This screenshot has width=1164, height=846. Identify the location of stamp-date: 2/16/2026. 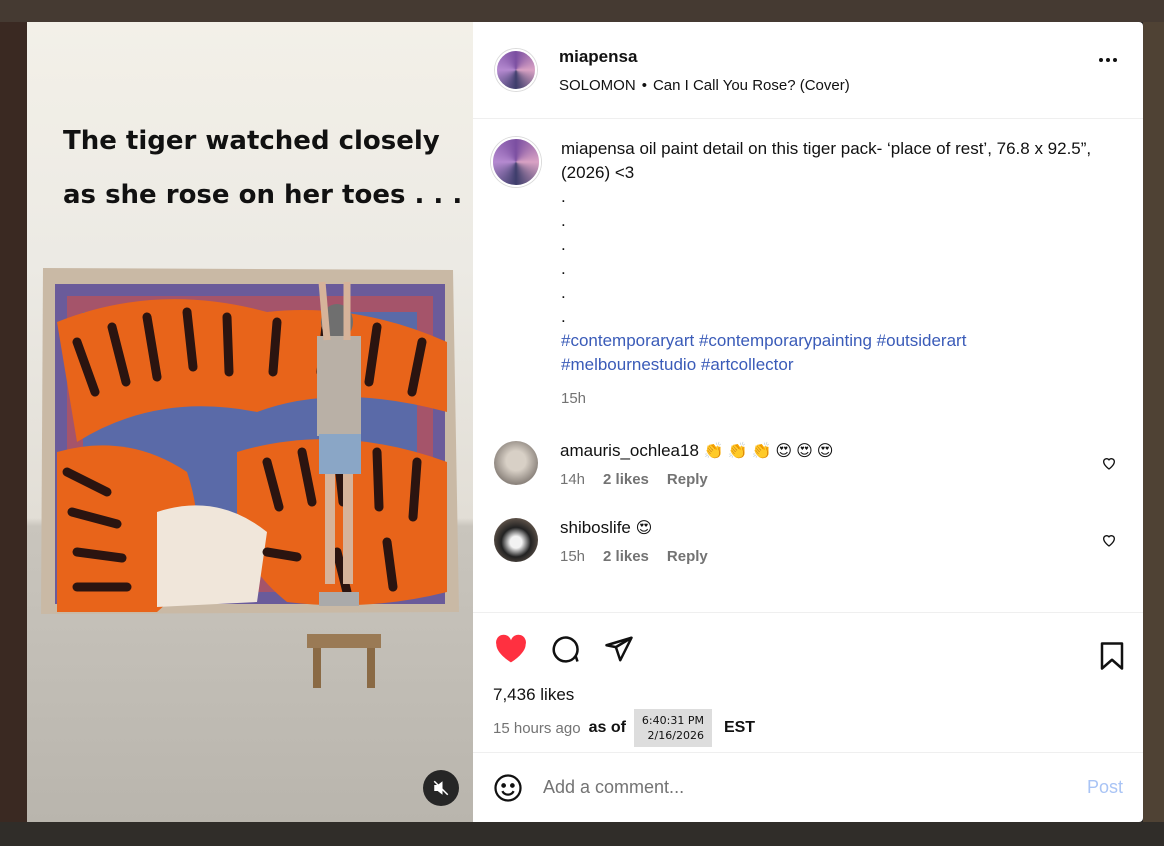
(675, 735).